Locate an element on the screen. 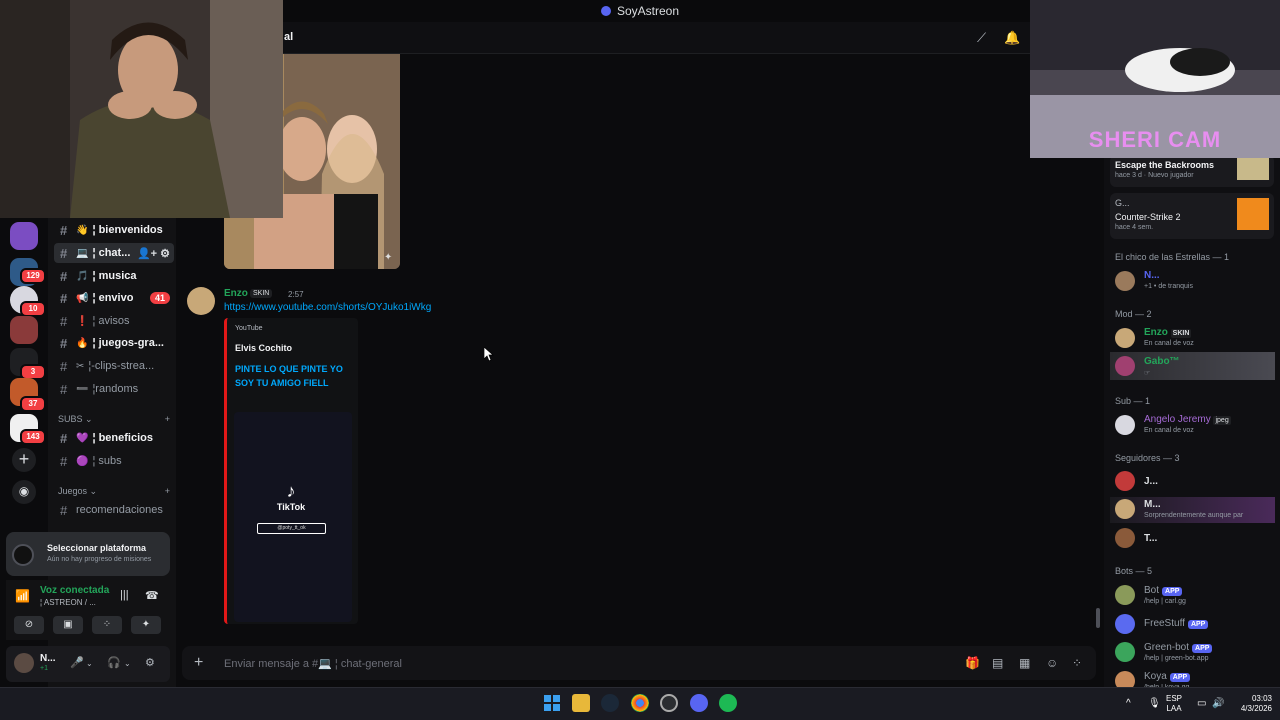  spotify-icon is located at coordinates (728, 703).